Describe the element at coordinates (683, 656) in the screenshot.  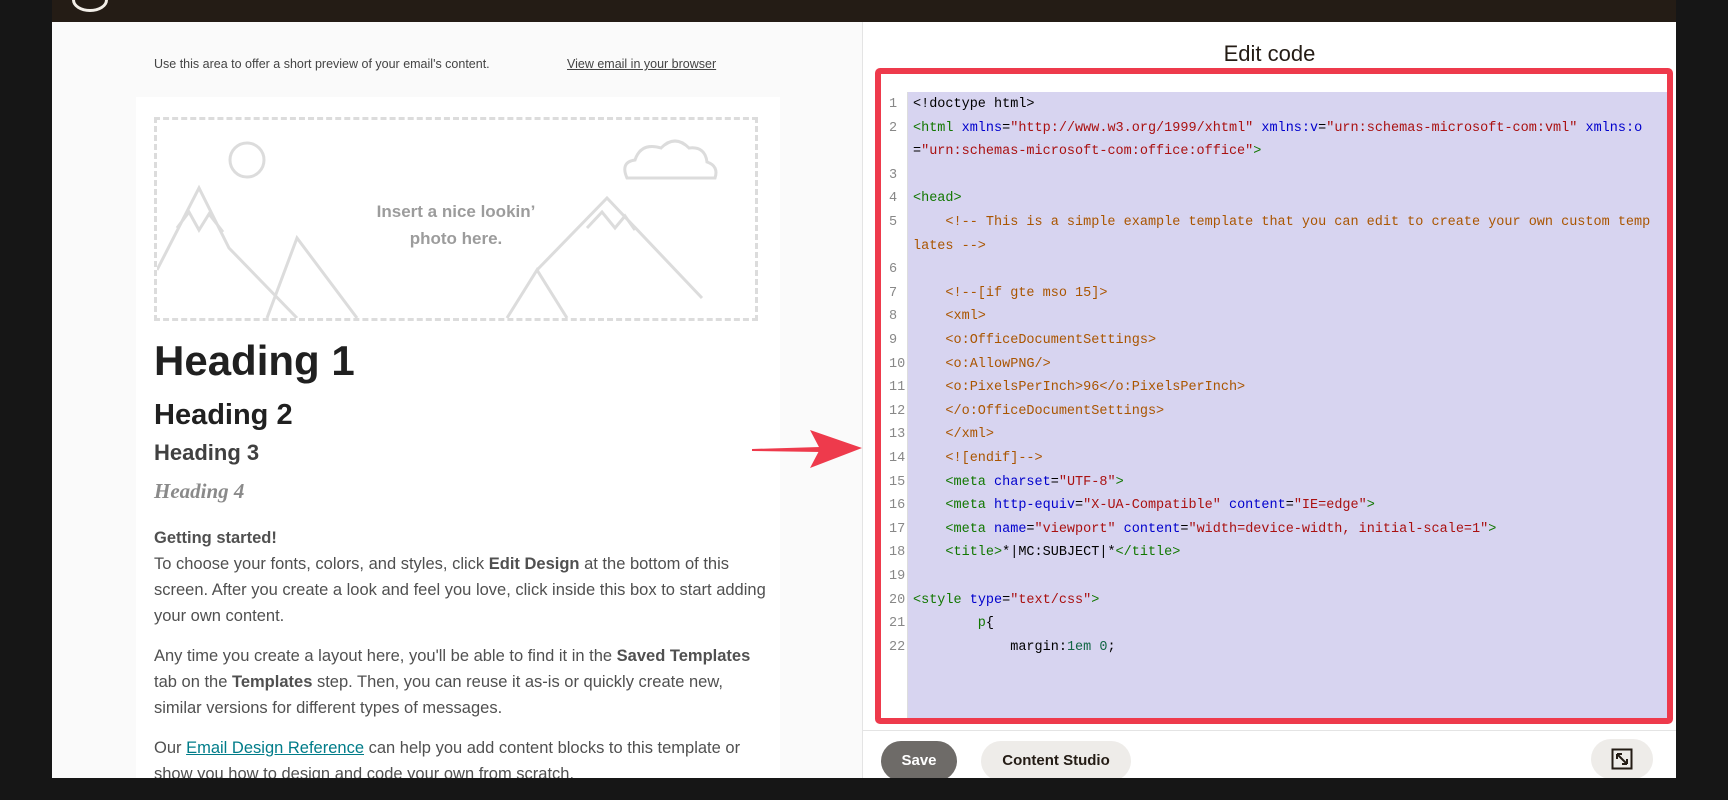
I see `saved-templates-bold: Saved Templates` at that location.